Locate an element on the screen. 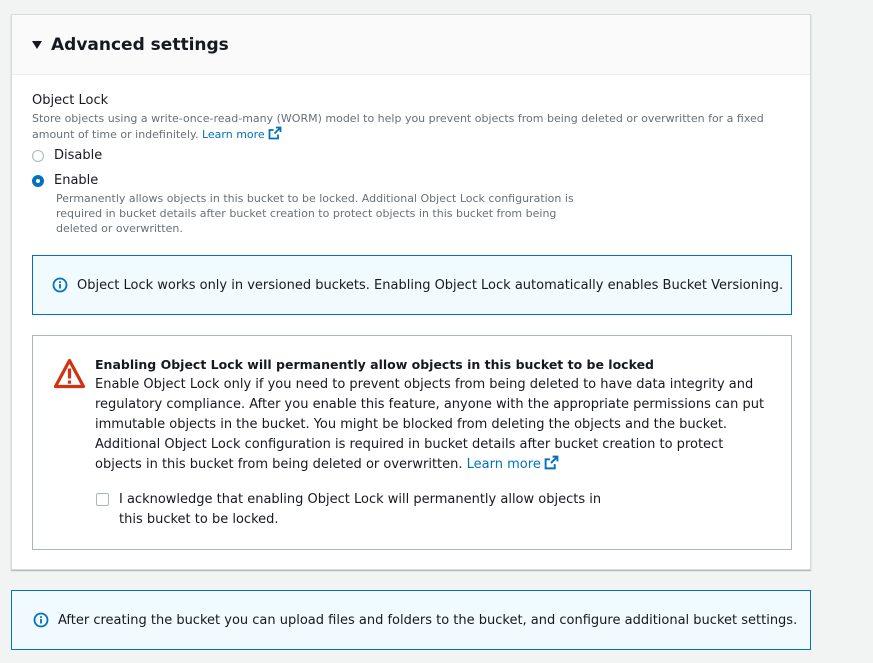  advanced-settings-title: Advanced settings is located at coordinates (140, 44).